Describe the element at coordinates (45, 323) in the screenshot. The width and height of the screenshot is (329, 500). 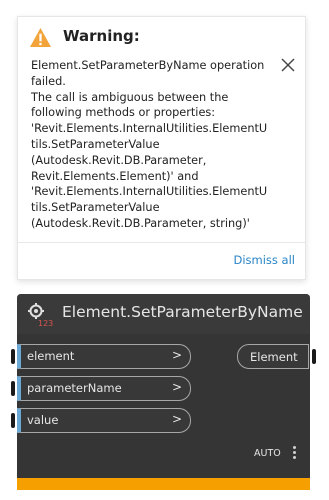
I see `svg-text: 123` at that location.